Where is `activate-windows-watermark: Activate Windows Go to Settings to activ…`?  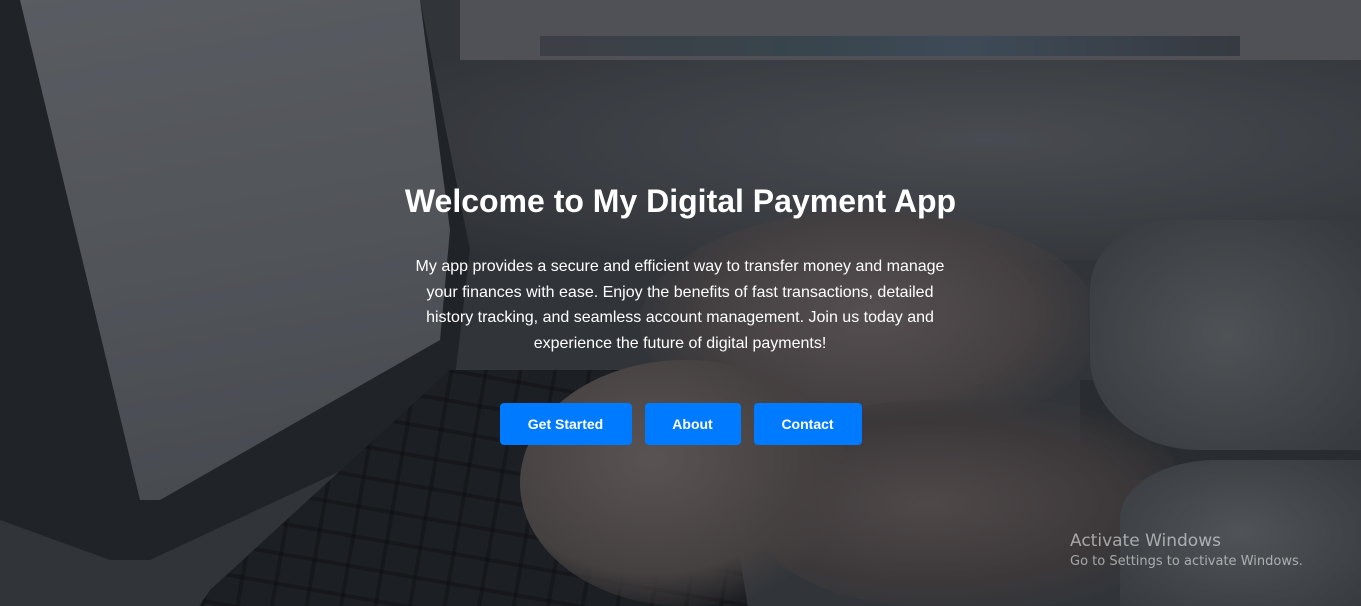 activate-windows-watermark: Activate Windows Go to Settings to activ… is located at coordinates (1186, 550).